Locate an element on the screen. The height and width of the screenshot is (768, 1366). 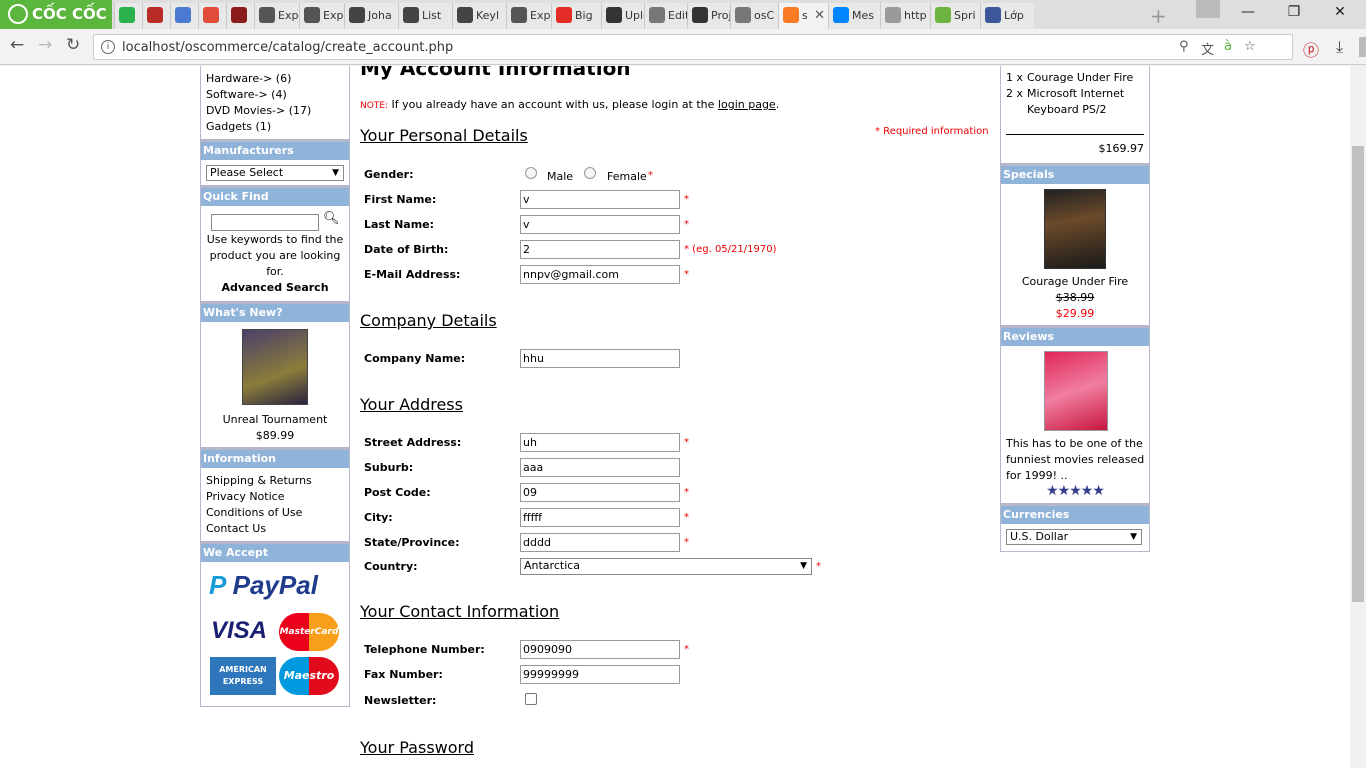
browser-tab: Spri is located at coordinates (955, 16).